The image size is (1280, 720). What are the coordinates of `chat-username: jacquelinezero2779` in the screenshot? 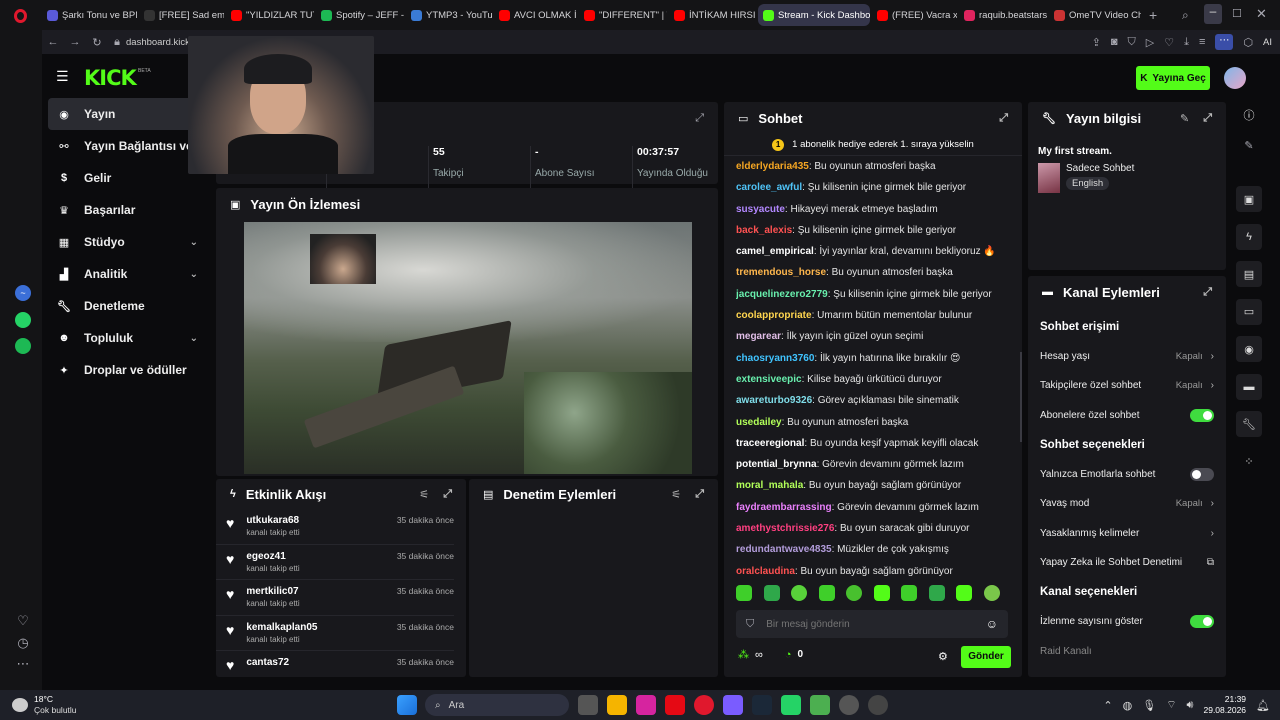 It's located at (782, 294).